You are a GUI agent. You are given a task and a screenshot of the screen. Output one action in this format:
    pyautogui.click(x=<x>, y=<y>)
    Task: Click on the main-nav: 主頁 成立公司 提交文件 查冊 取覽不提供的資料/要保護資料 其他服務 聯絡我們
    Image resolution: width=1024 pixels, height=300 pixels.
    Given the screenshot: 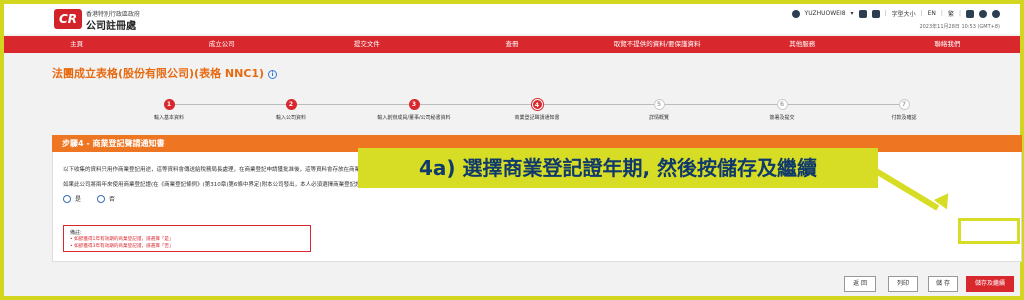 What is the action you would take?
    pyautogui.click(x=512, y=44)
    